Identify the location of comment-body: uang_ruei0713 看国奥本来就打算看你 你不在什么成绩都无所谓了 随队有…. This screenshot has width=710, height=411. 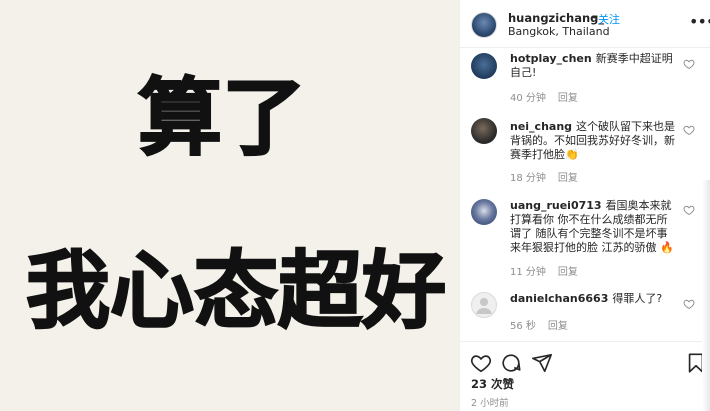
(594, 227).